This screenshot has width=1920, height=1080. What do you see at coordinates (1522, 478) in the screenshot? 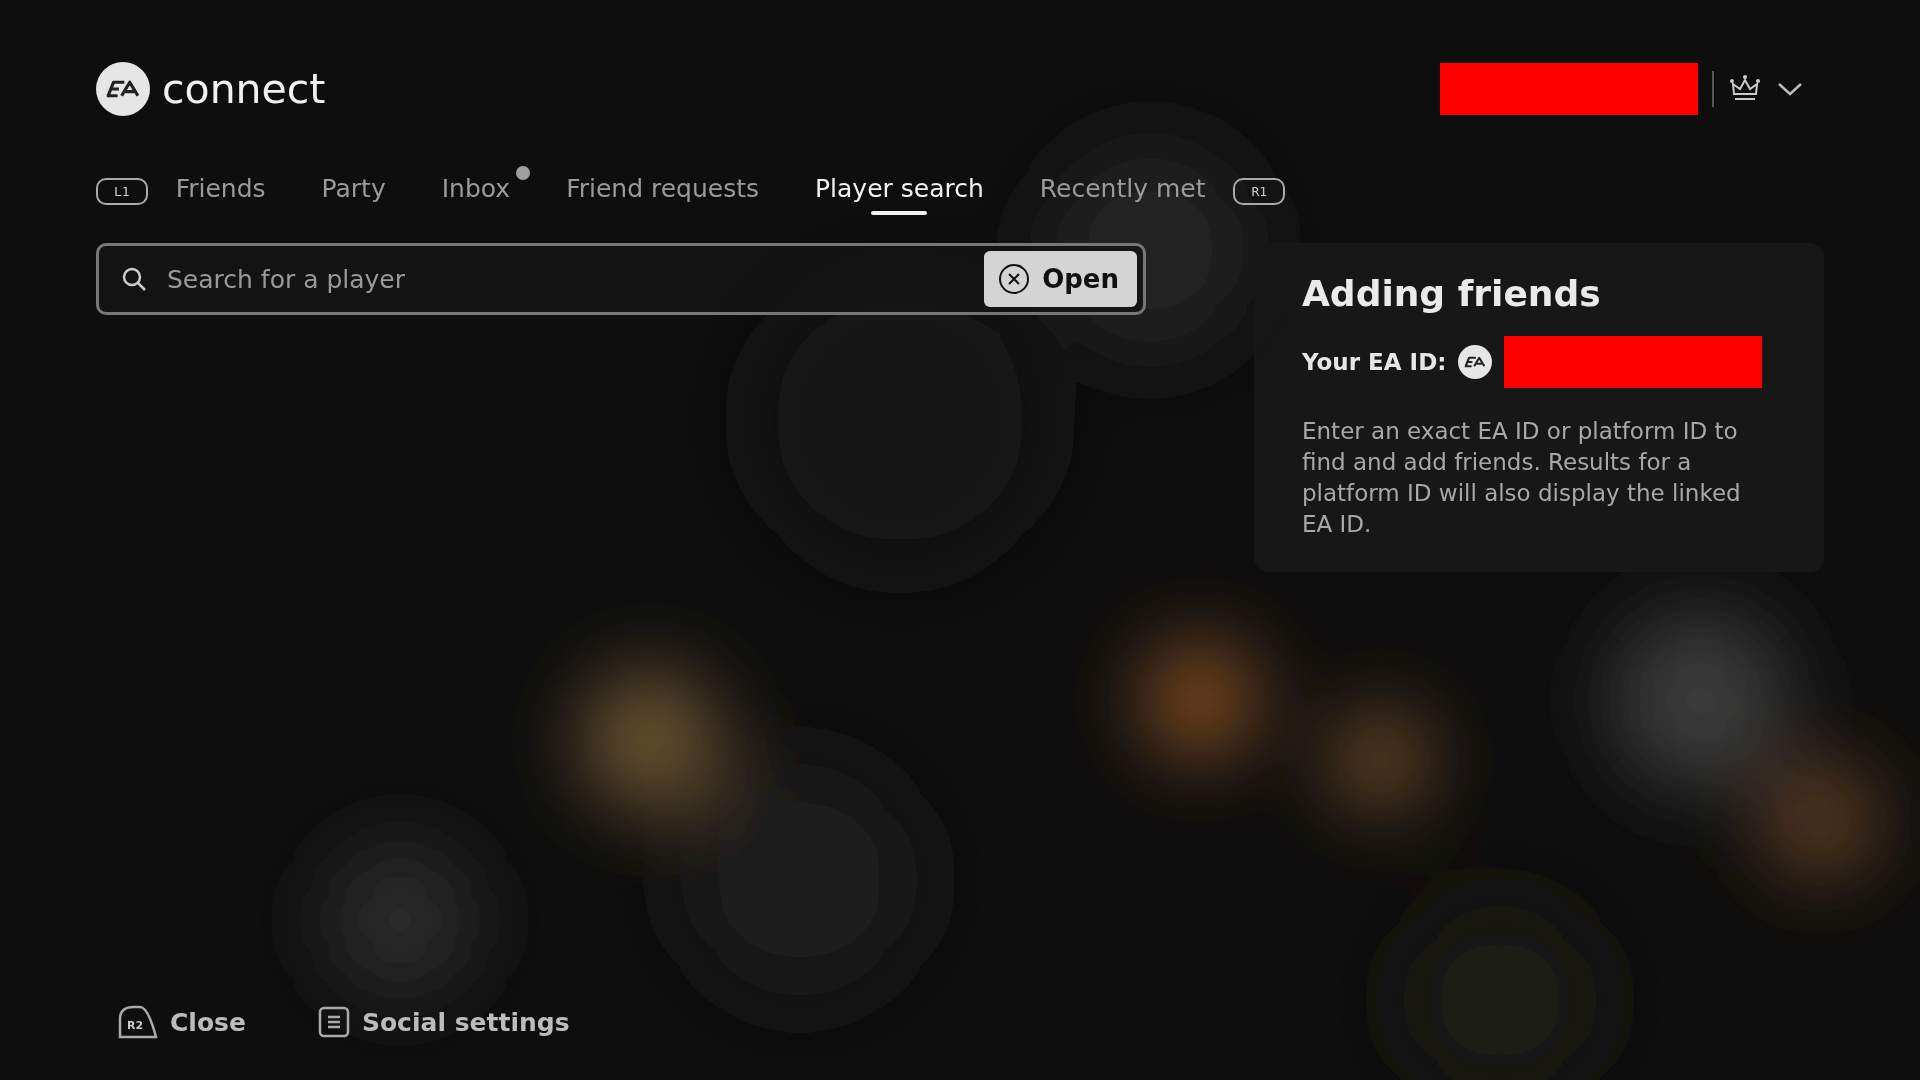
I see `panel-description: Enter an exact EA ID or platform ID to find and add friends. Results for a platform ID will also display the linked EA ID.` at bounding box center [1522, 478].